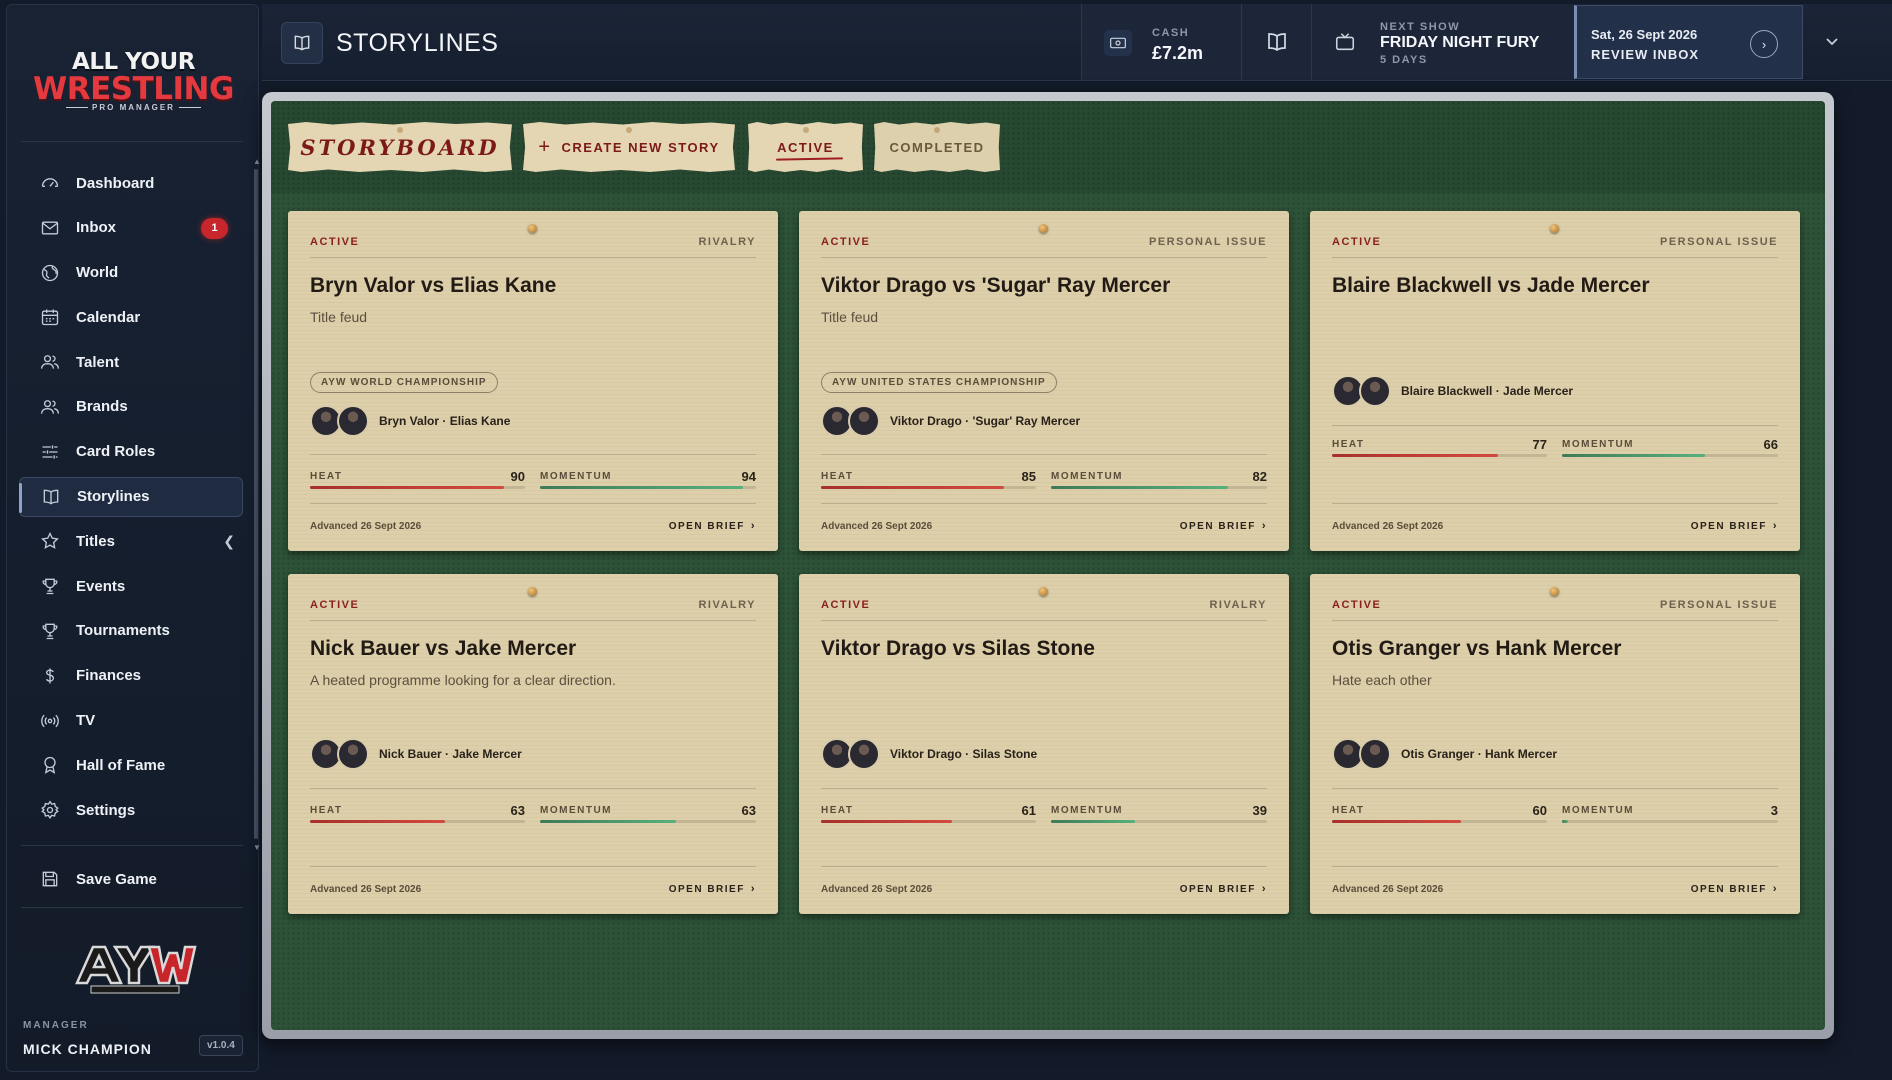 The image size is (1892, 1080). What do you see at coordinates (123, 631) in the screenshot?
I see `sidebar-item-label: Tournaments` at bounding box center [123, 631].